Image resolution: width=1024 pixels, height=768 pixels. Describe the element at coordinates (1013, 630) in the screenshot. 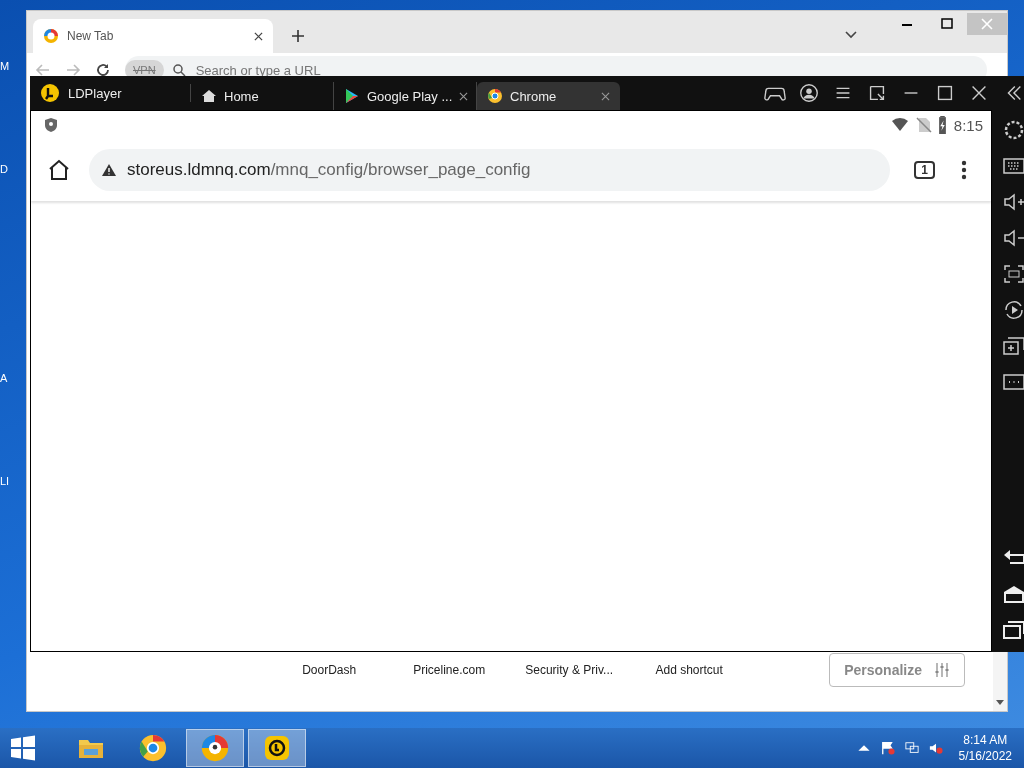

I see `recent-apps-icon` at that location.